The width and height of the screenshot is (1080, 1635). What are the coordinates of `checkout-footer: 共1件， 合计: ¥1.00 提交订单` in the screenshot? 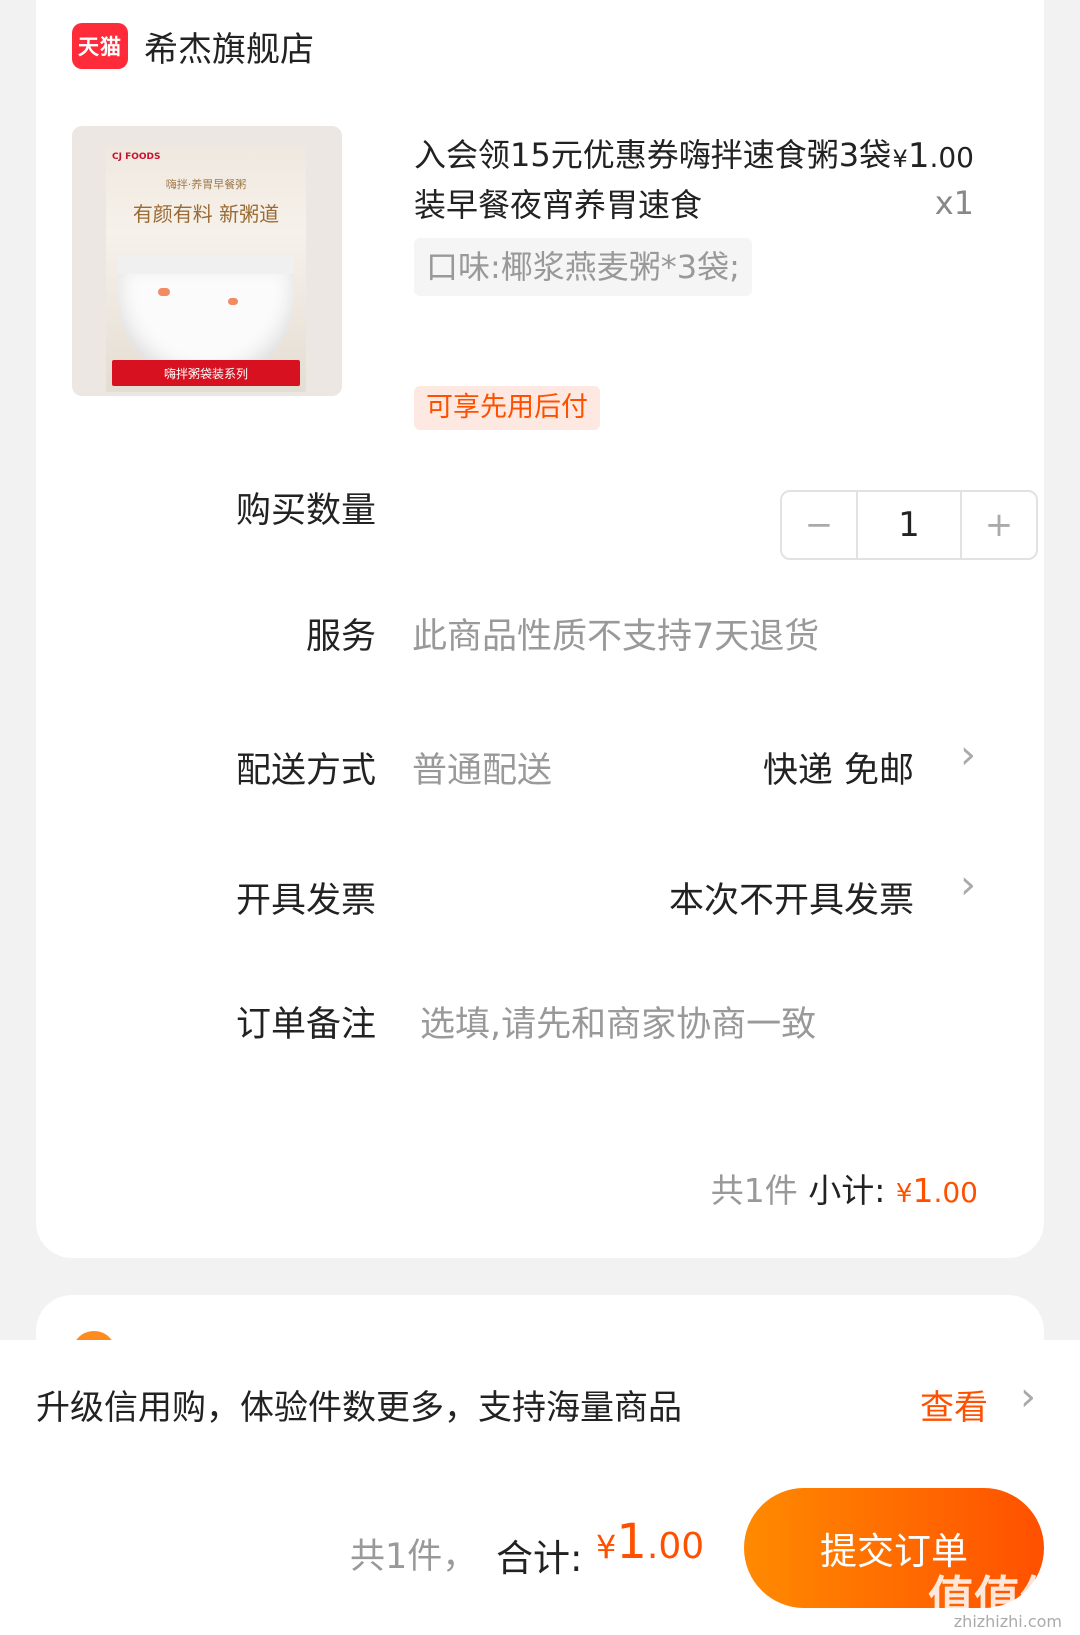 It's located at (540, 1552).